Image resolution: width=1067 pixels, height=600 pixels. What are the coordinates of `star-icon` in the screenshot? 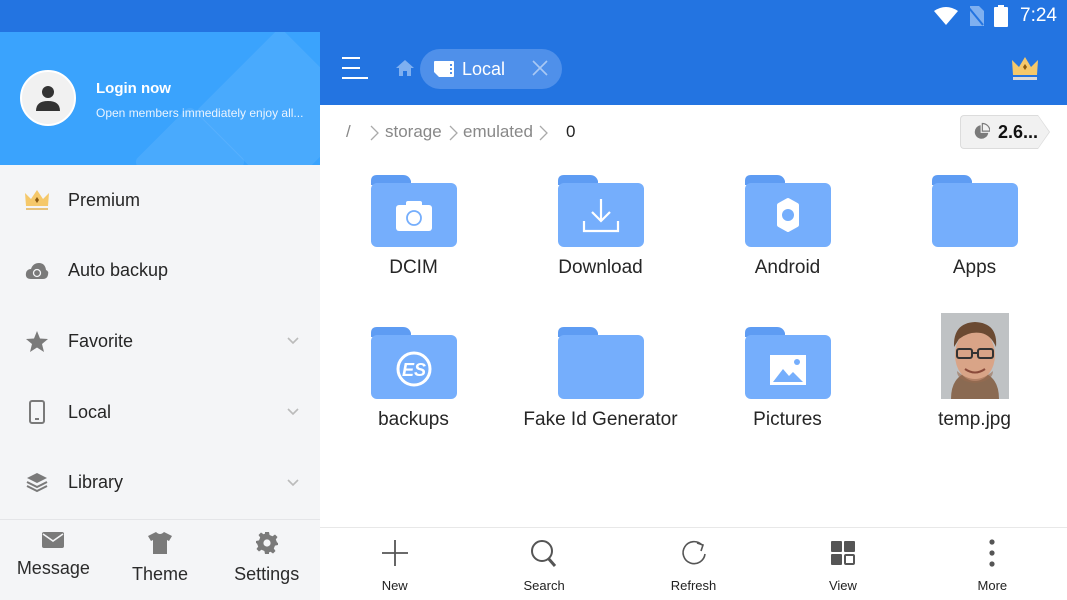 It's located at (37, 341).